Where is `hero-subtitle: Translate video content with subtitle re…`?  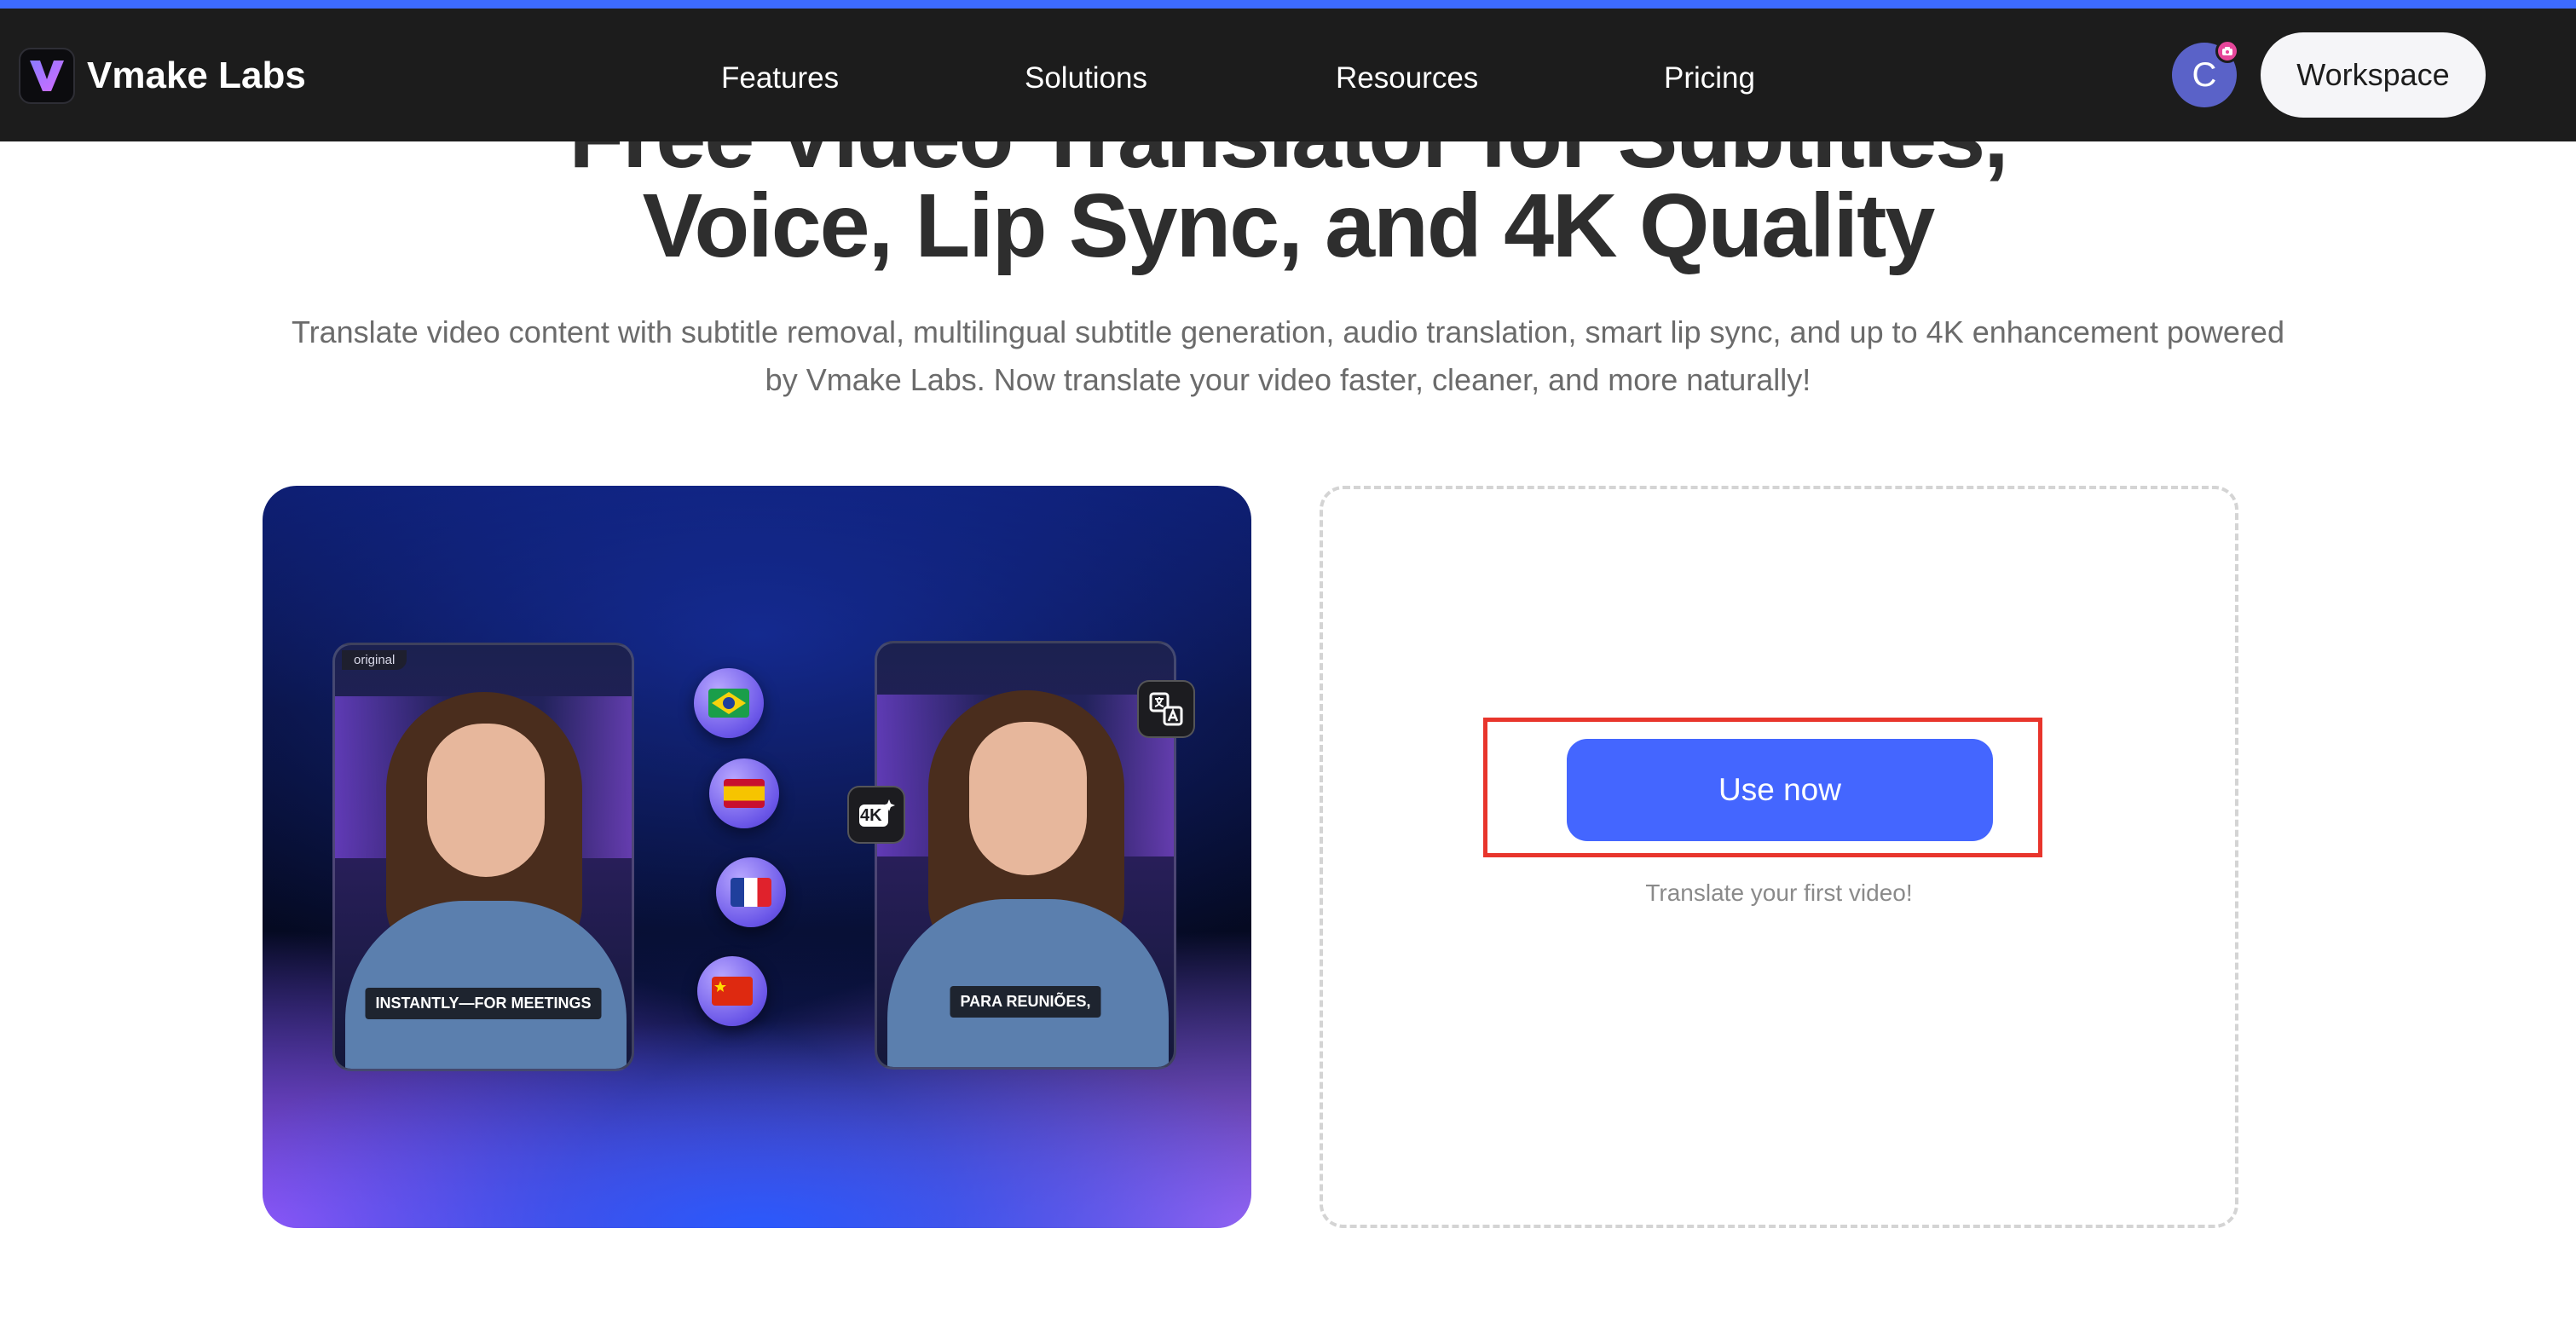 hero-subtitle: Translate video content with subtitle re… is located at coordinates (1288, 355).